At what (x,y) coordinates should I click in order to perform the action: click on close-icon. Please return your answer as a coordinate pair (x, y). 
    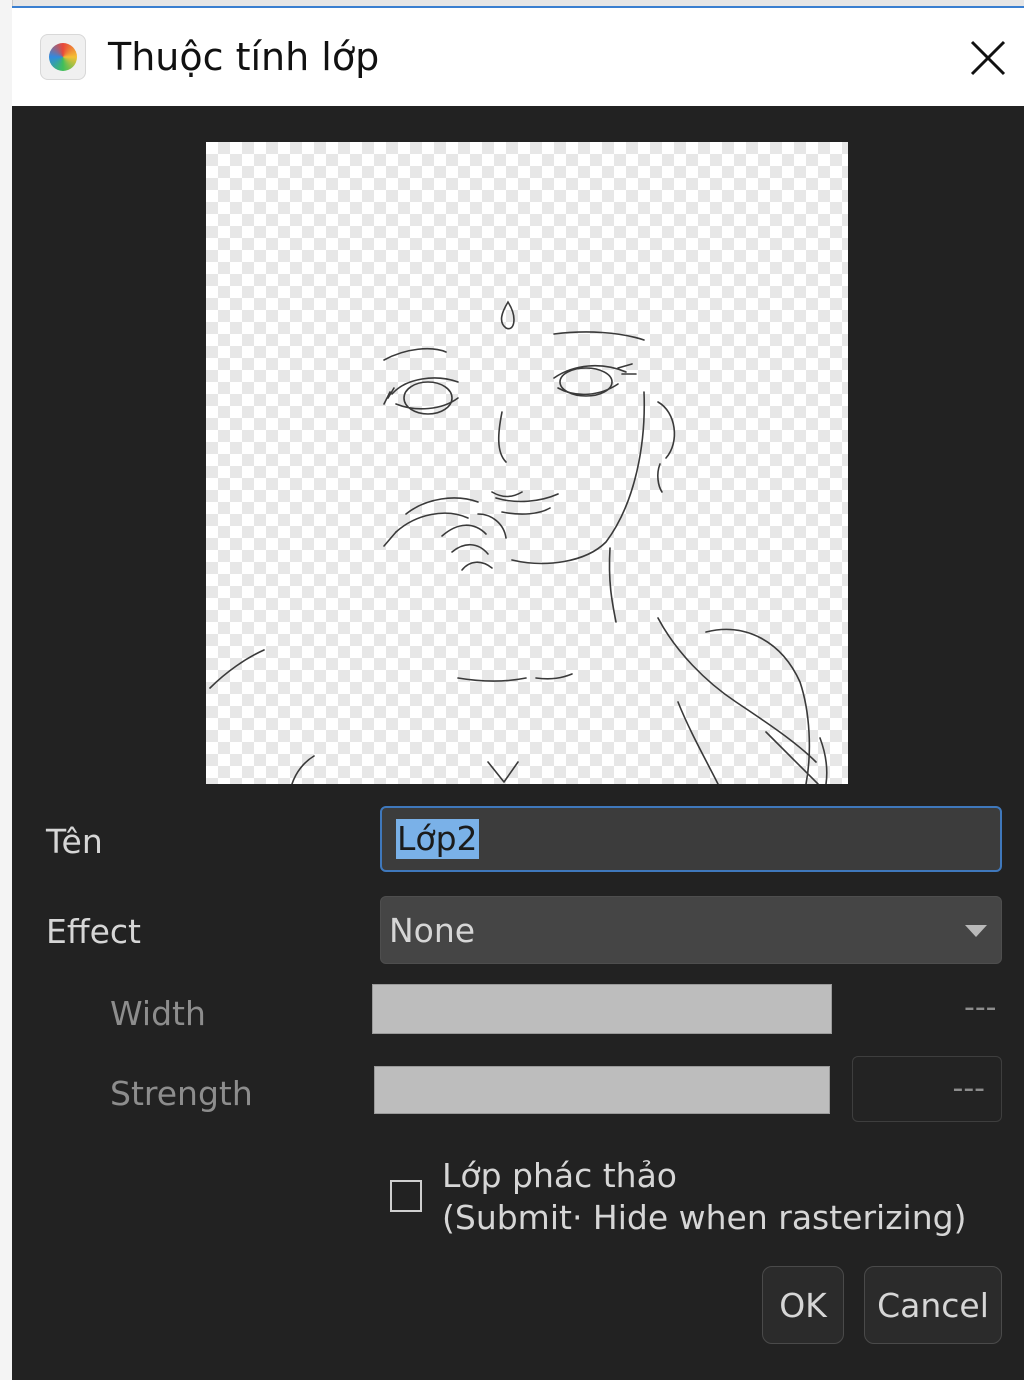
    Looking at the image, I should click on (988, 58).